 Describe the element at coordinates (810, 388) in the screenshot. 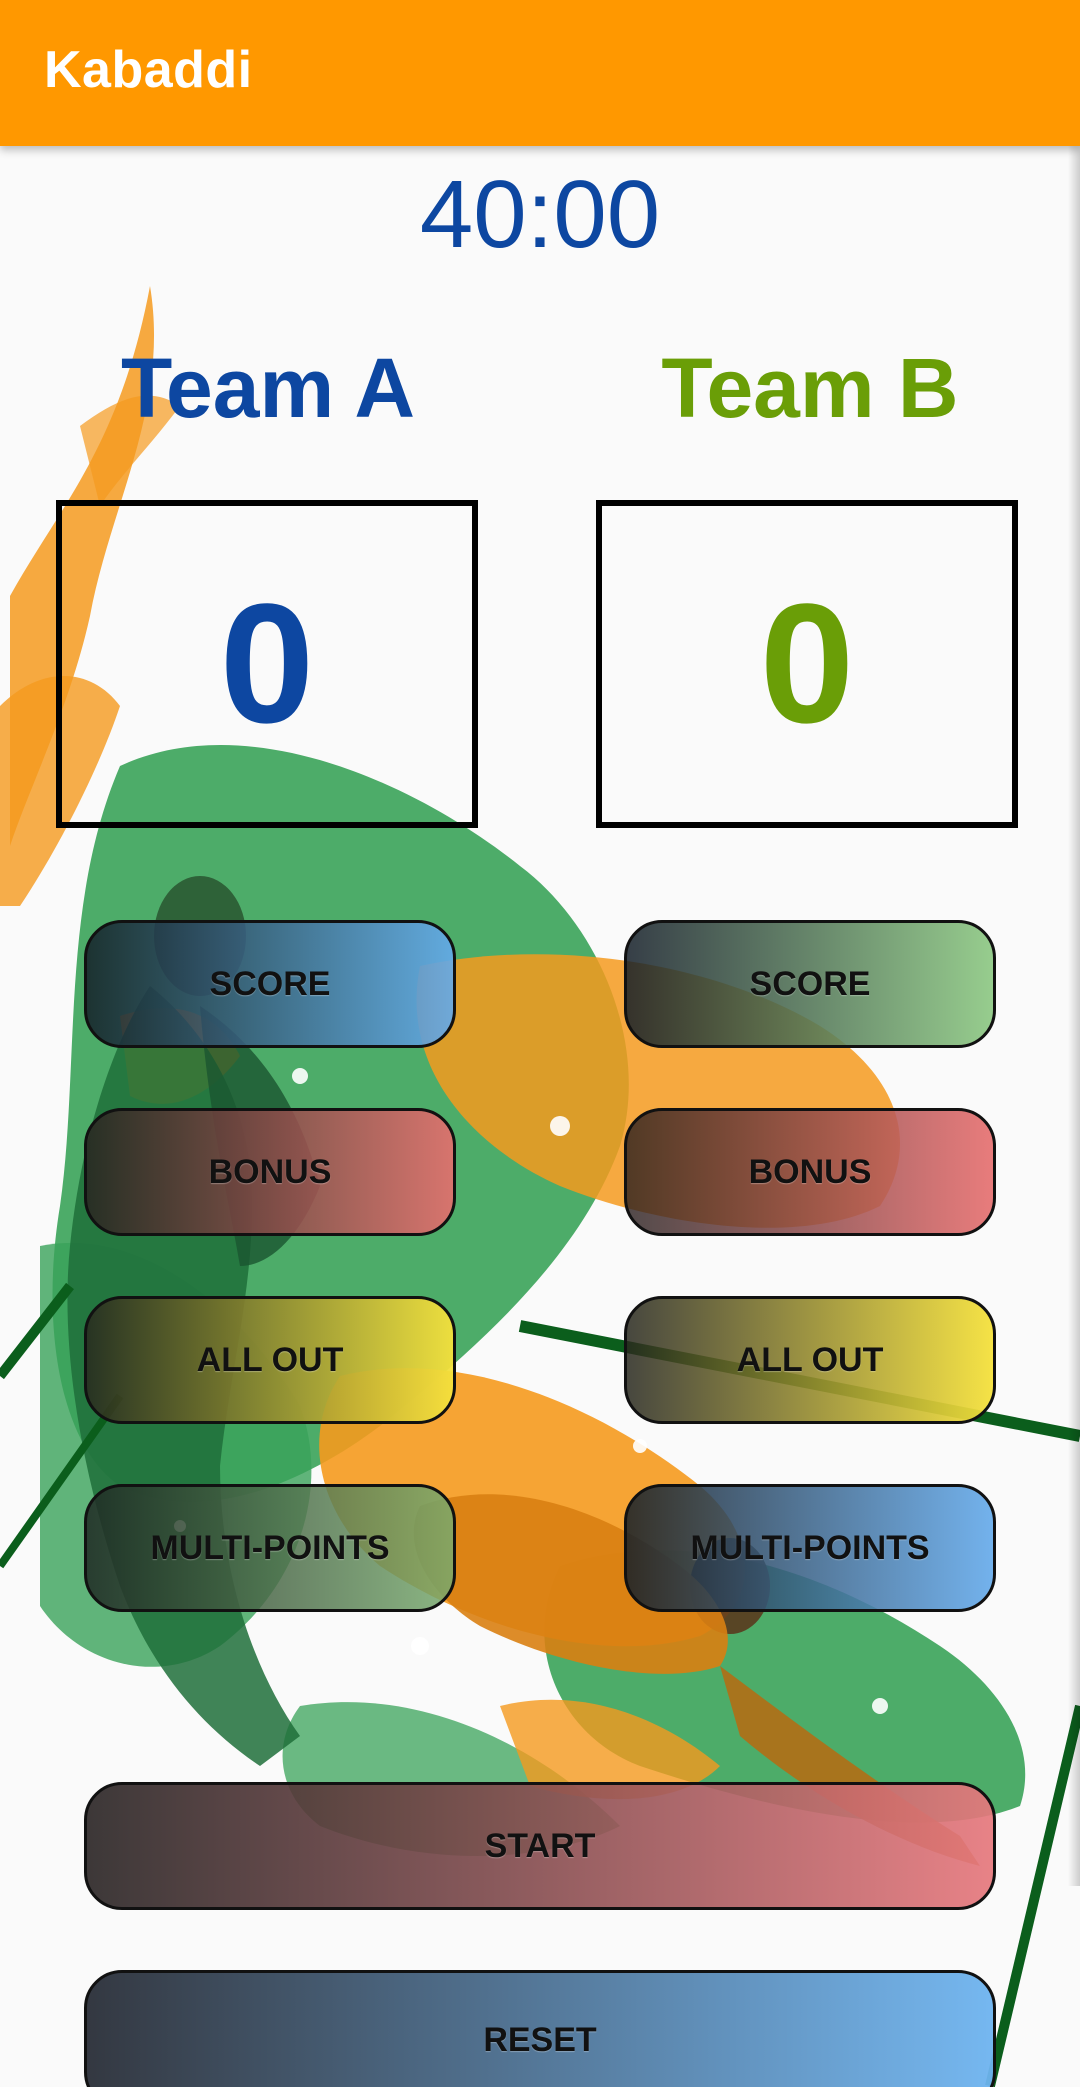

I see `team-b-name: Team B` at that location.